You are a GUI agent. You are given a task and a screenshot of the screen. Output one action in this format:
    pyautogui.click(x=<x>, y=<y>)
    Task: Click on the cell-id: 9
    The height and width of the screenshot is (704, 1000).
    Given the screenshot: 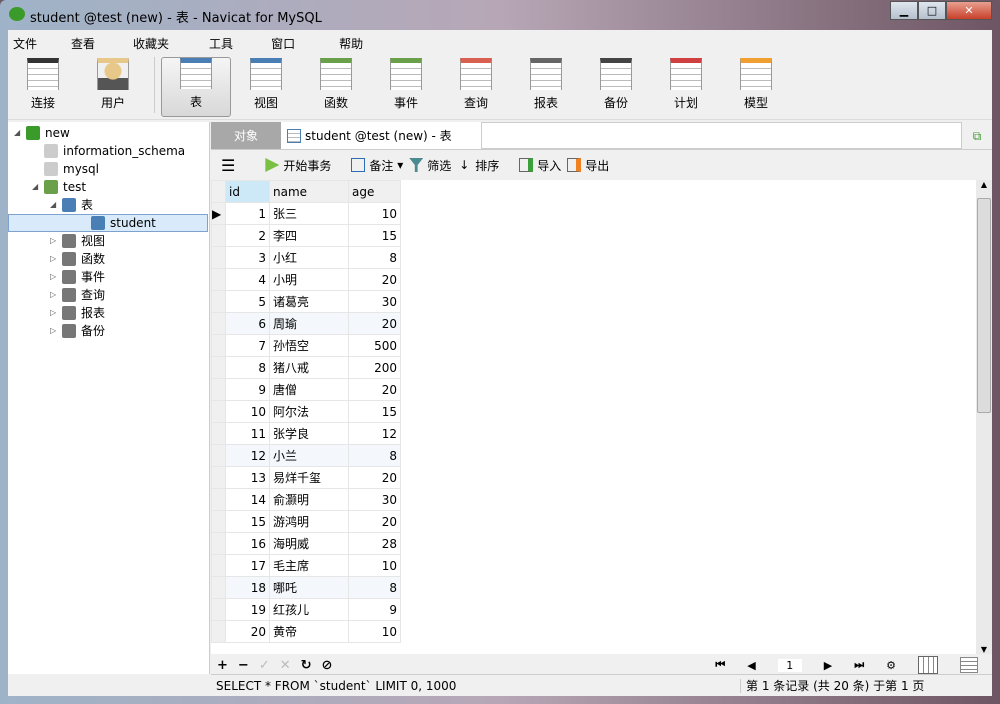 What is the action you would take?
    pyautogui.click(x=247, y=389)
    